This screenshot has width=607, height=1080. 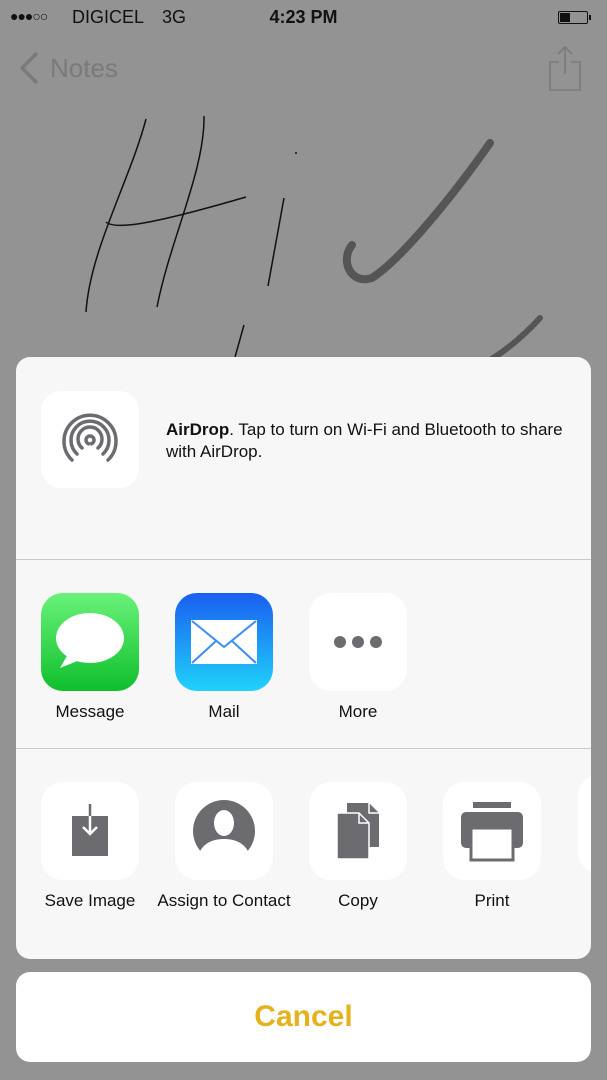 What do you see at coordinates (303, 1017) in the screenshot?
I see `cancel-button: Cancel` at bounding box center [303, 1017].